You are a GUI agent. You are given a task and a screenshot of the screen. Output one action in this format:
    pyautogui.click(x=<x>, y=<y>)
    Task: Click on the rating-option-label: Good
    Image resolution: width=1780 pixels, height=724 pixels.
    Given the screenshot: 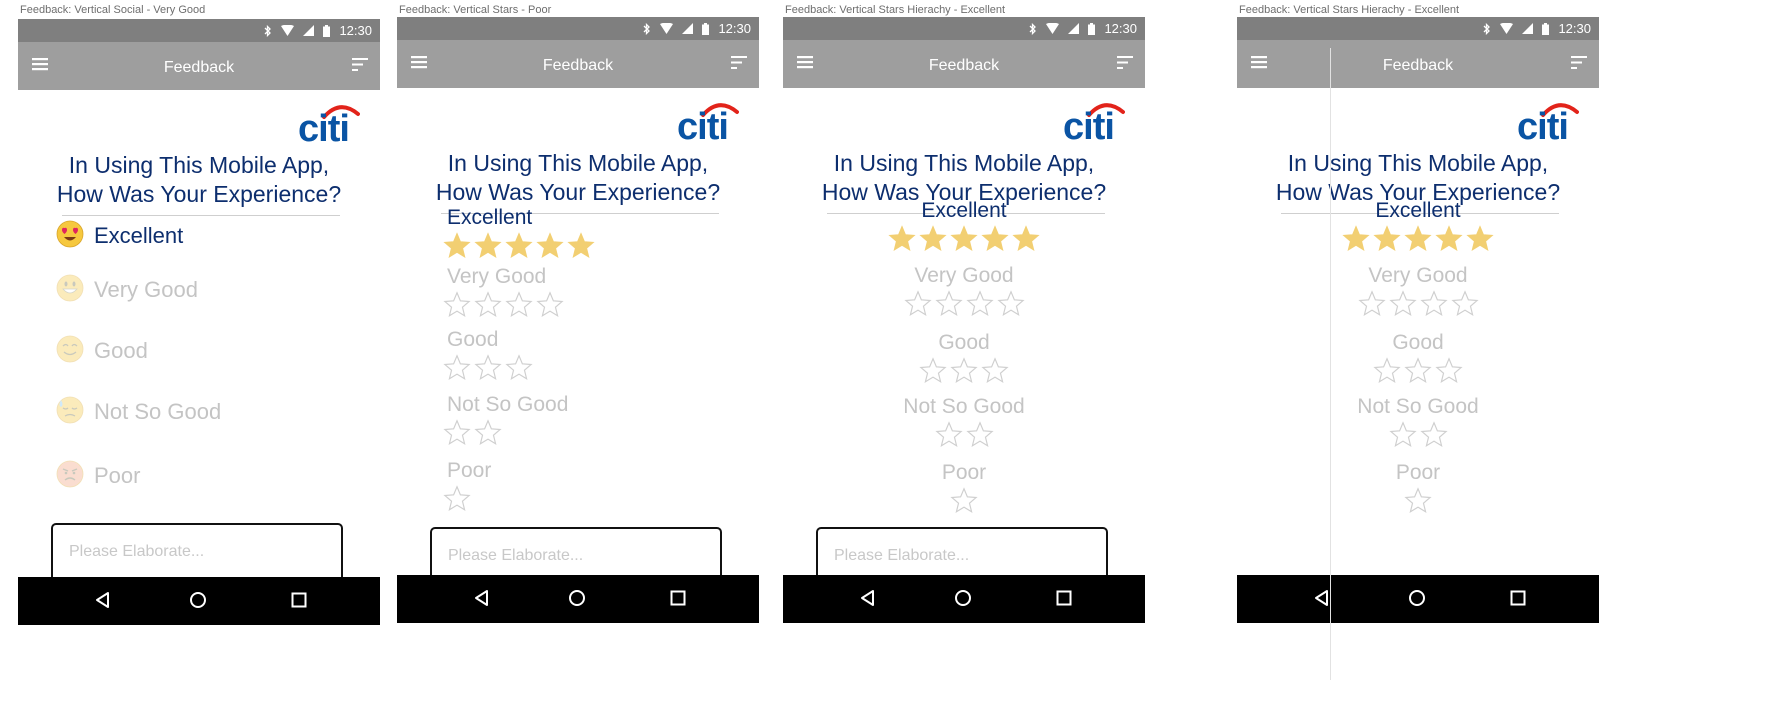 What is the action you would take?
    pyautogui.click(x=1418, y=342)
    